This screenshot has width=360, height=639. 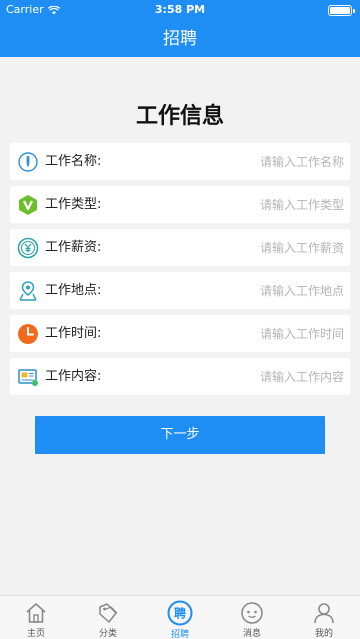 I want to click on next-step-button: 下一步, so click(x=180, y=435).